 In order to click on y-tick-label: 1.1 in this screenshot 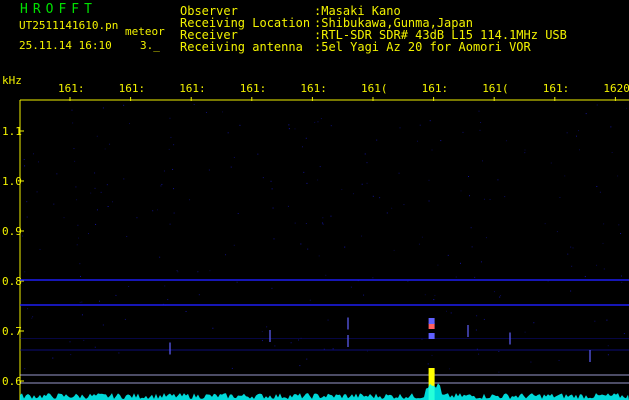, I will do `click(12, 131)`.